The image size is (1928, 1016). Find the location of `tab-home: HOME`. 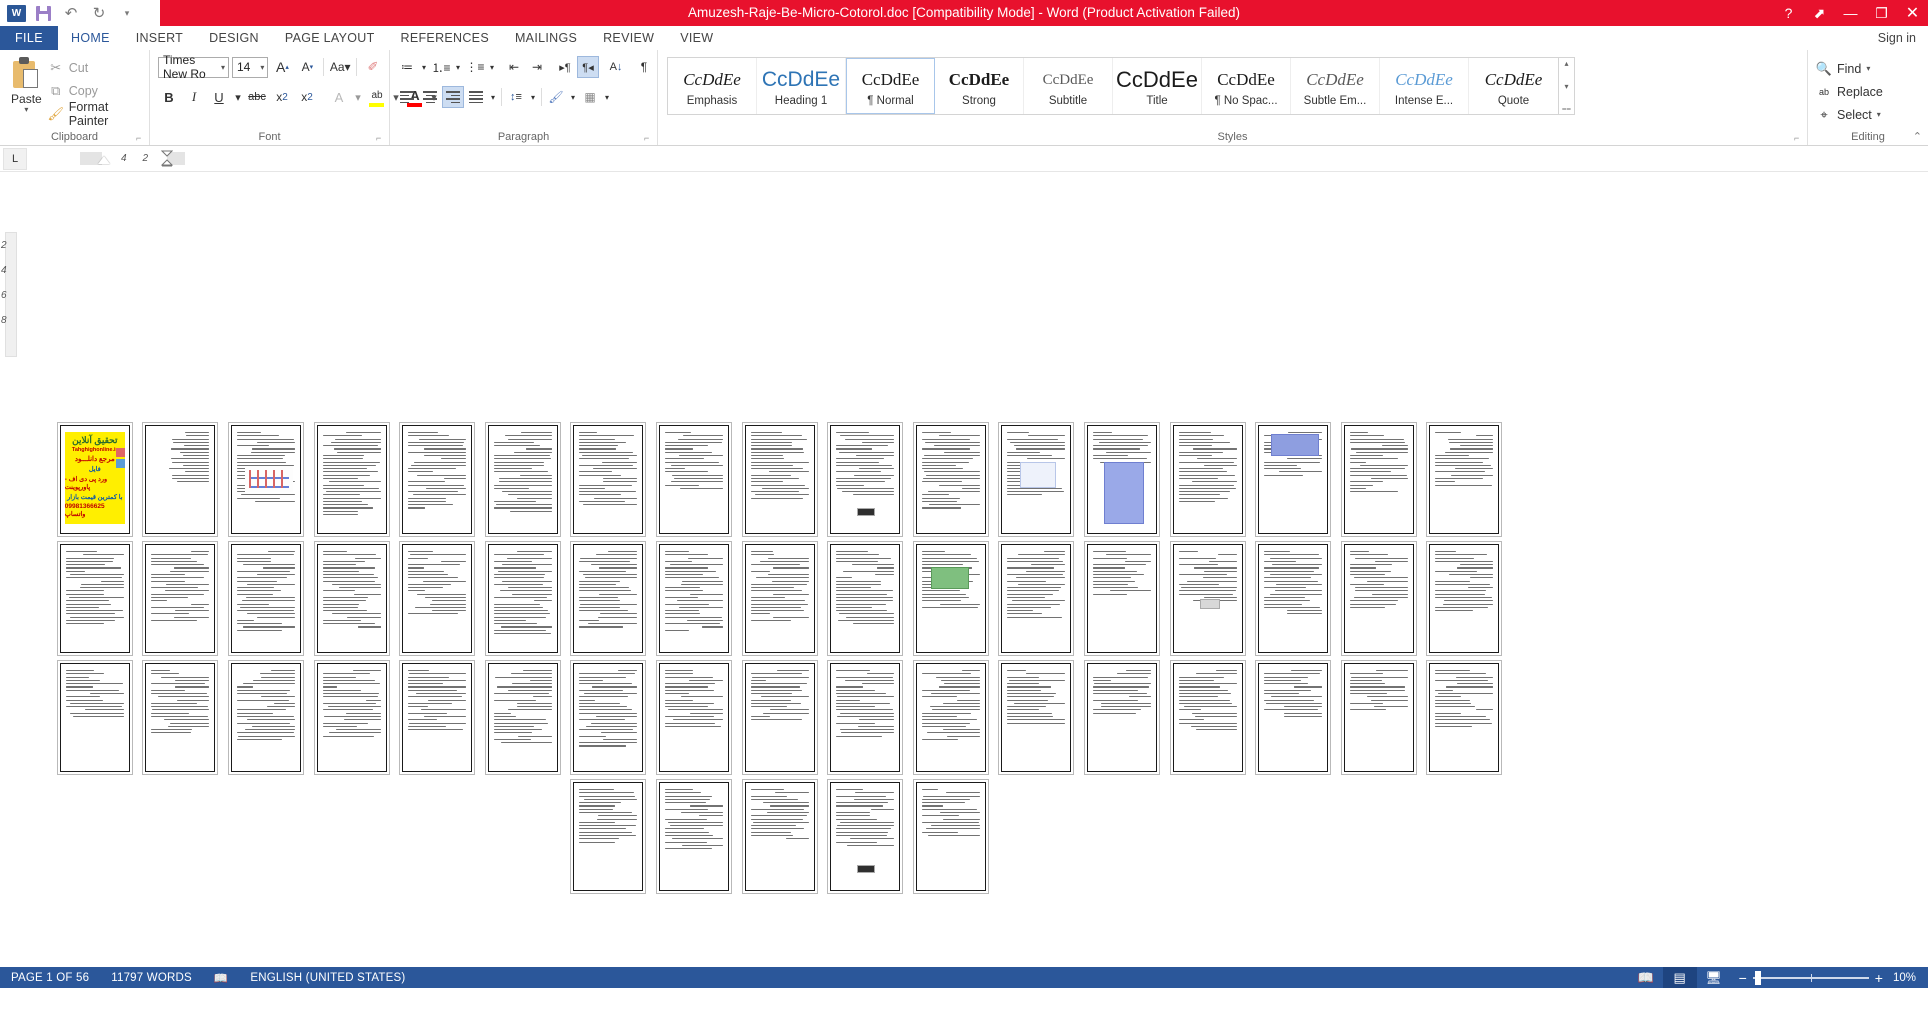

tab-home: HOME is located at coordinates (90, 38).